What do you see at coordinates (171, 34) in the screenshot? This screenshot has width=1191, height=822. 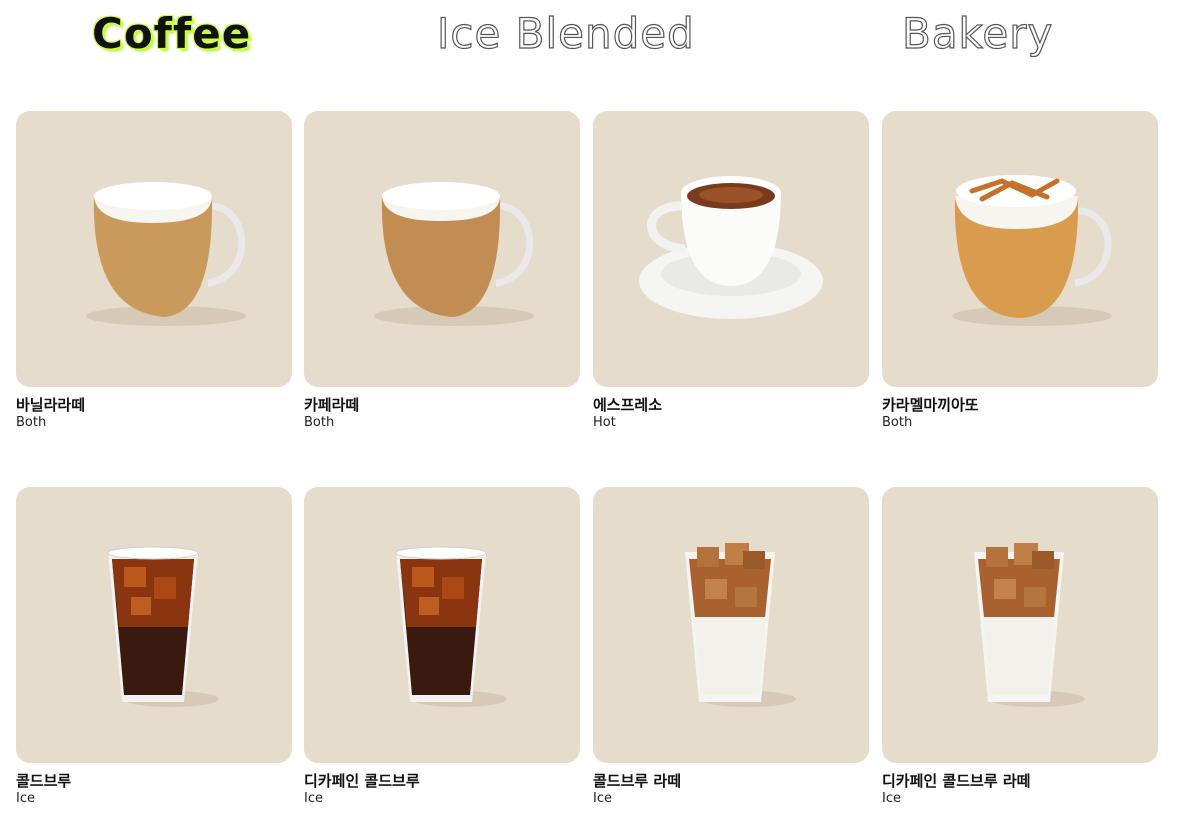 I see `tab-coffee: Coffee` at bounding box center [171, 34].